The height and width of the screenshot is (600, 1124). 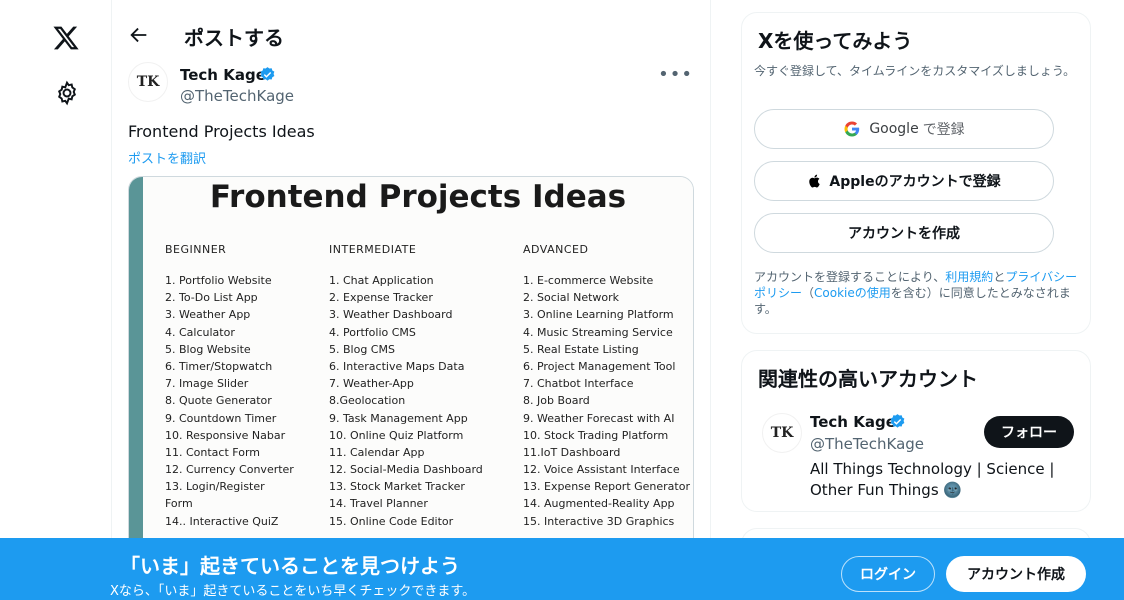 I want to click on list-item: 12. Social-Media Dashboard, so click(x=406, y=470).